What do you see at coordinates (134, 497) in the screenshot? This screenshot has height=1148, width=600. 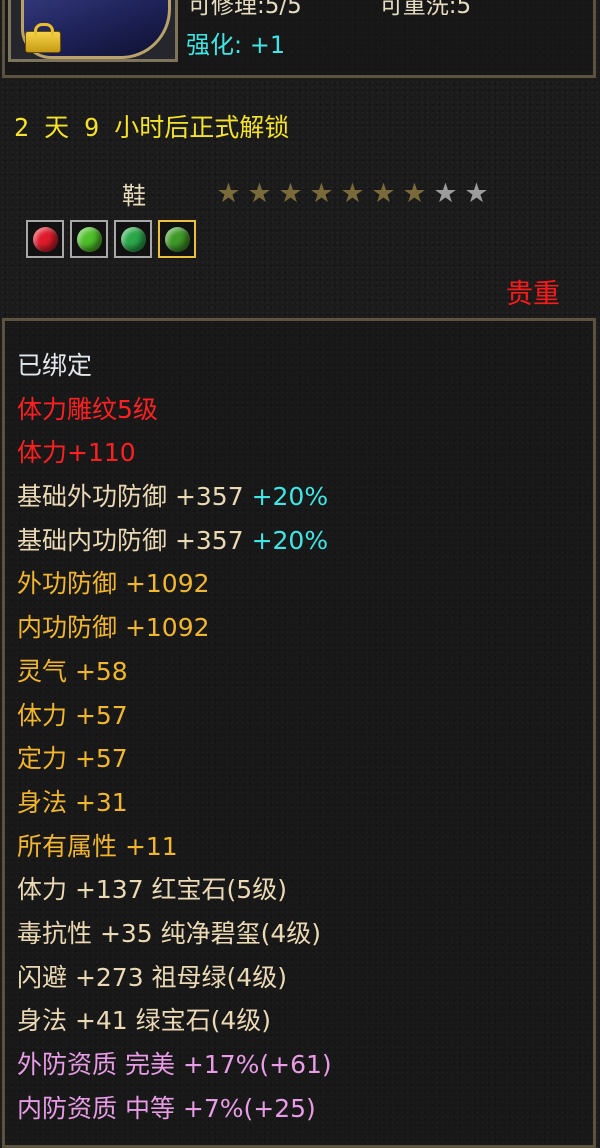 I see `base-outer-defense-value: 基础外功防御 +357` at bounding box center [134, 497].